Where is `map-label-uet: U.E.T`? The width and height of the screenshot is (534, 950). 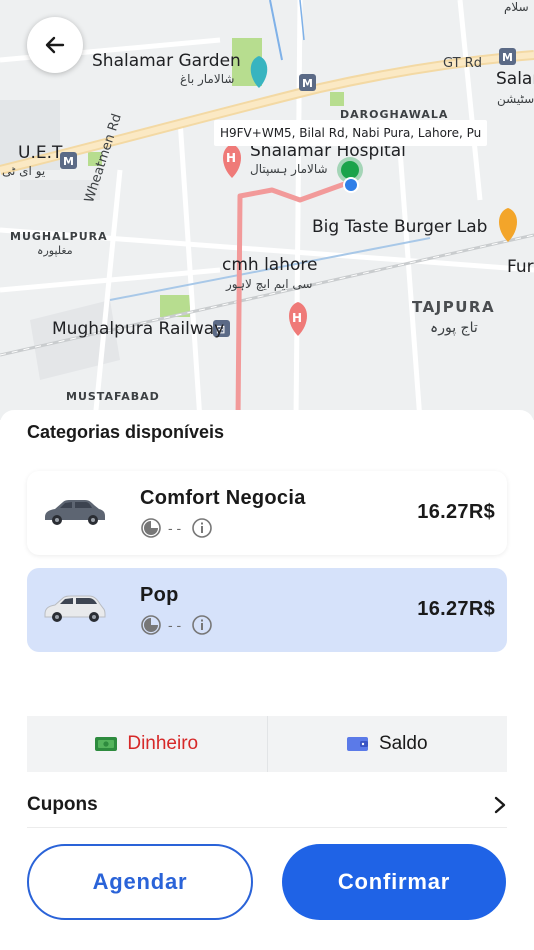 map-label-uet: U.E.T is located at coordinates (40, 153).